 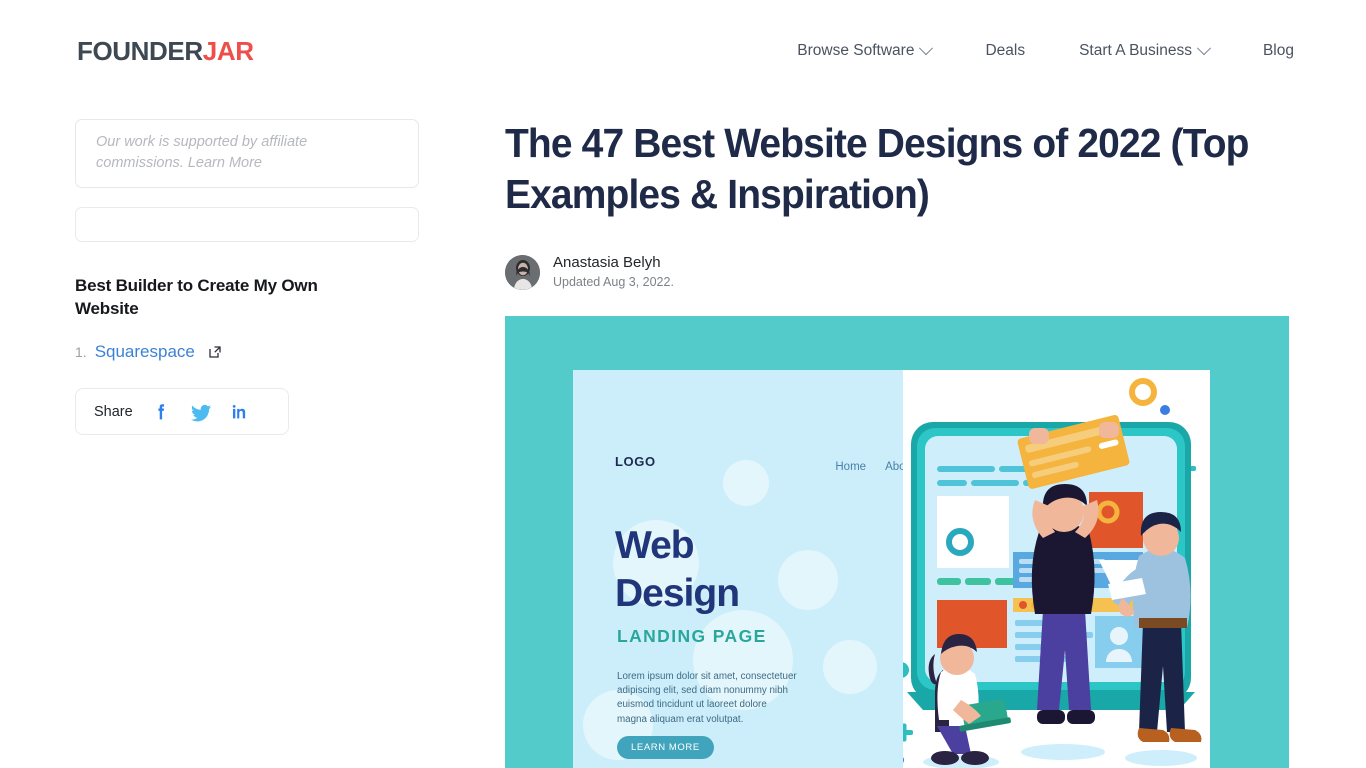 What do you see at coordinates (228, 51) in the screenshot?
I see `logo-text-jar: JAR` at bounding box center [228, 51].